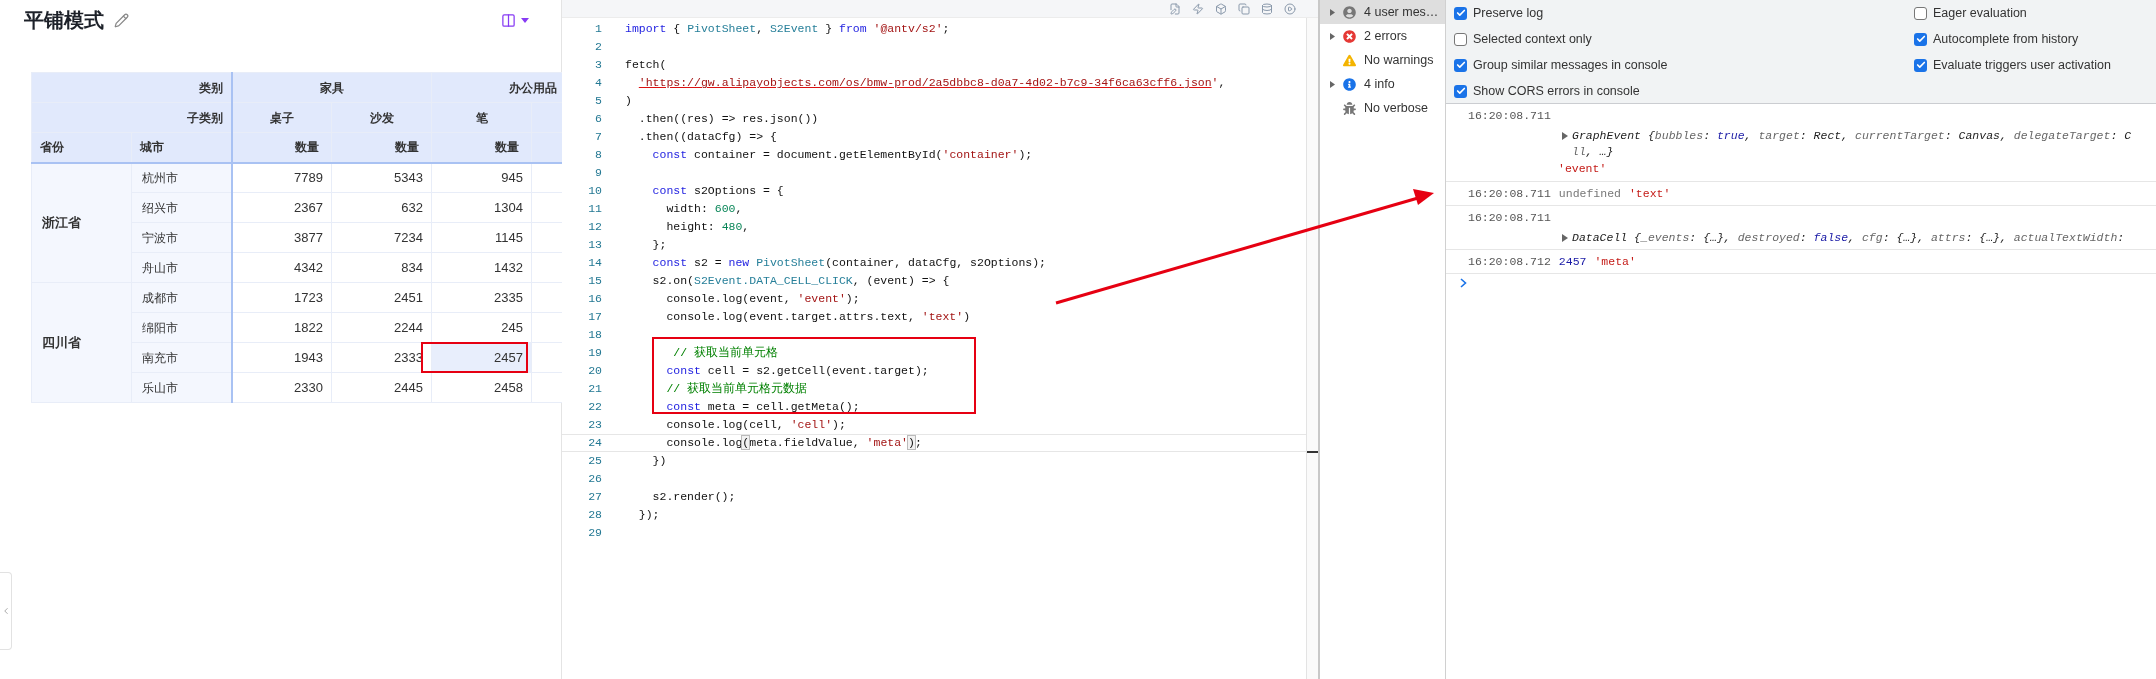 The width and height of the screenshot is (2156, 679). Describe the element at coordinates (281, 267) in the screenshot. I see `data-cell: 4342` at that location.